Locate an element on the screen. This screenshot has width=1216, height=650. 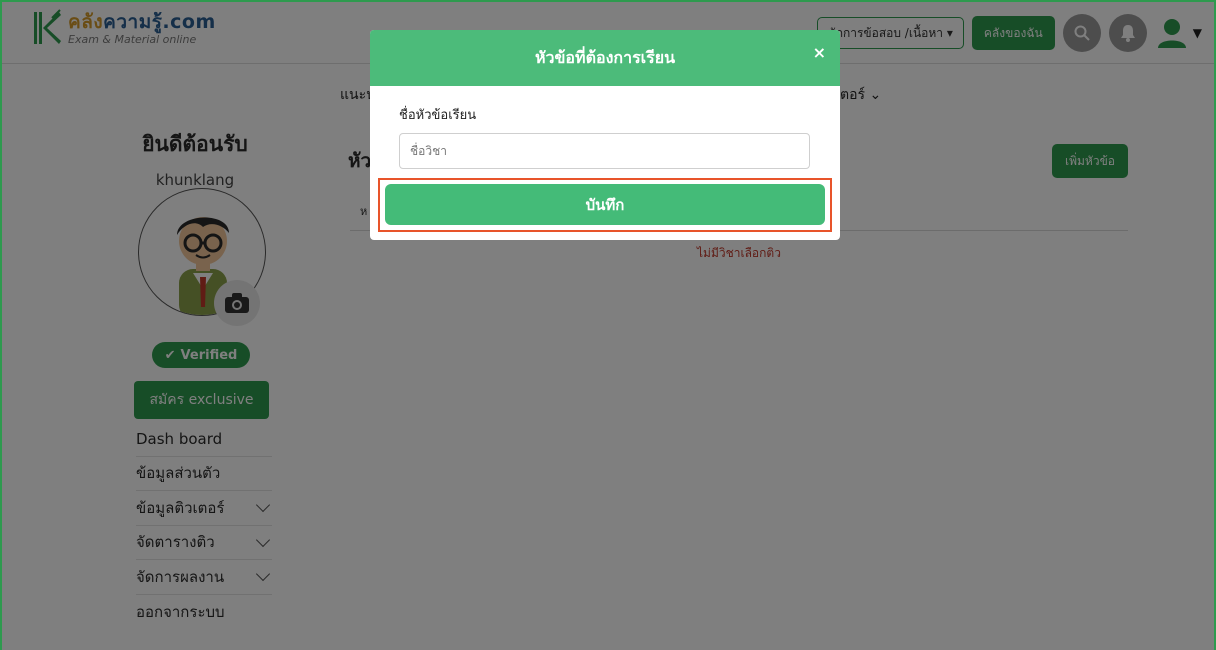
subject-name-input is located at coordinates (604, 151).